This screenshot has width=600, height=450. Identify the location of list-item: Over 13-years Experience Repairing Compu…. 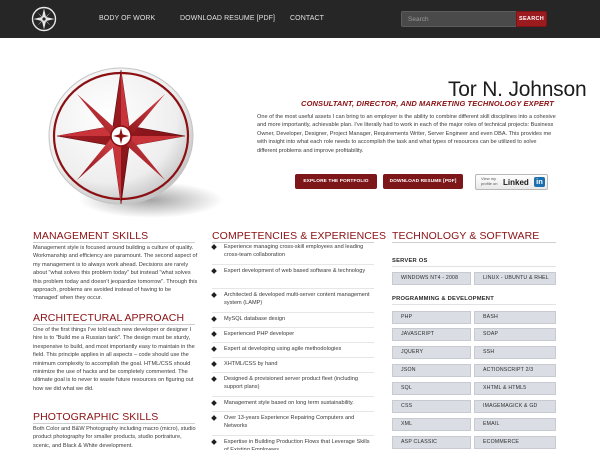
(292, 422).